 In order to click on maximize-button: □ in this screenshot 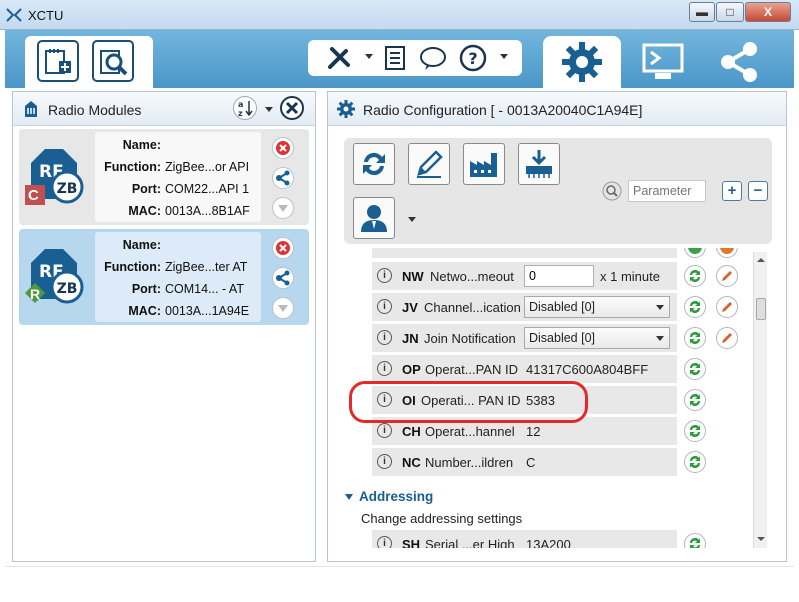, I will do `click(730, 12)`.